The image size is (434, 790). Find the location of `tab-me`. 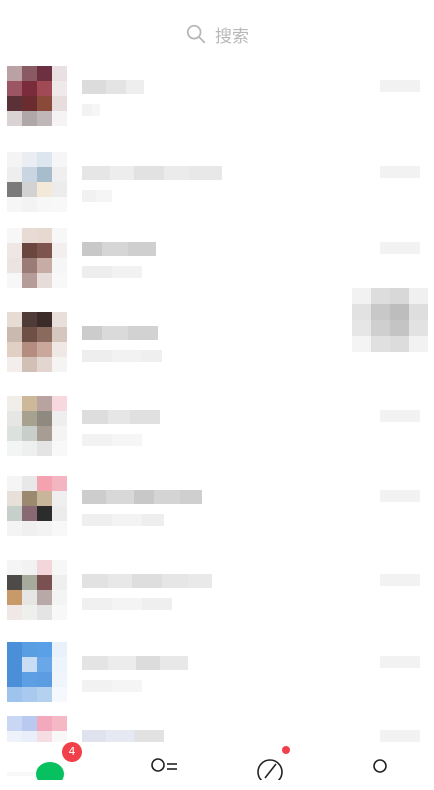

tab-me is located at coordinates (380, 765).